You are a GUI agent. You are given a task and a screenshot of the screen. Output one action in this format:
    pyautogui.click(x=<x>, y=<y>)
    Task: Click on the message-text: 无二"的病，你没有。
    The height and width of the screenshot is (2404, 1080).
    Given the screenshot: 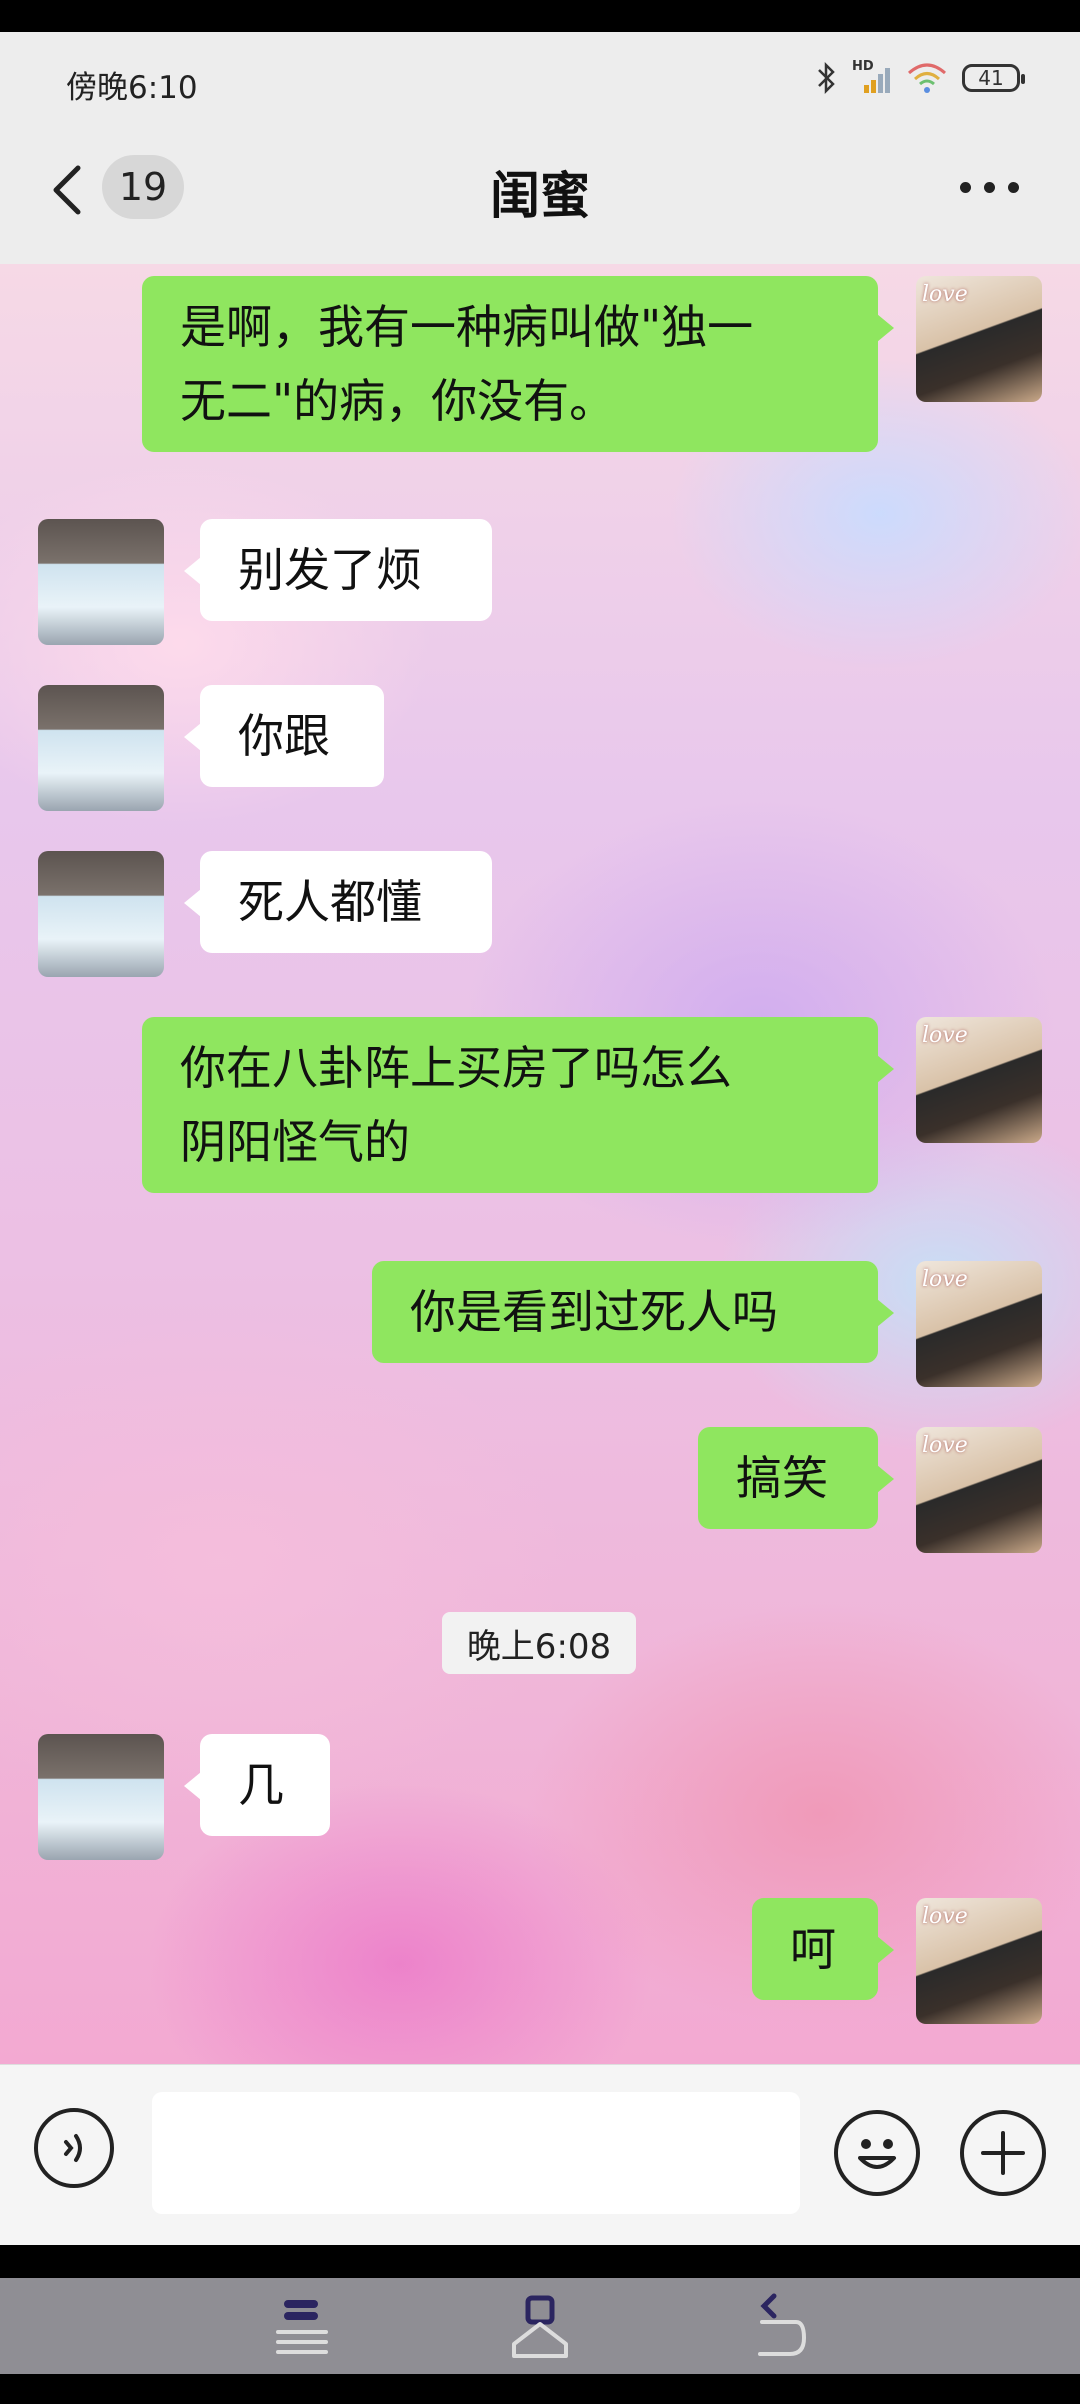 What is the action you would take?
    pyautogui.click(x=398, y=401)
    